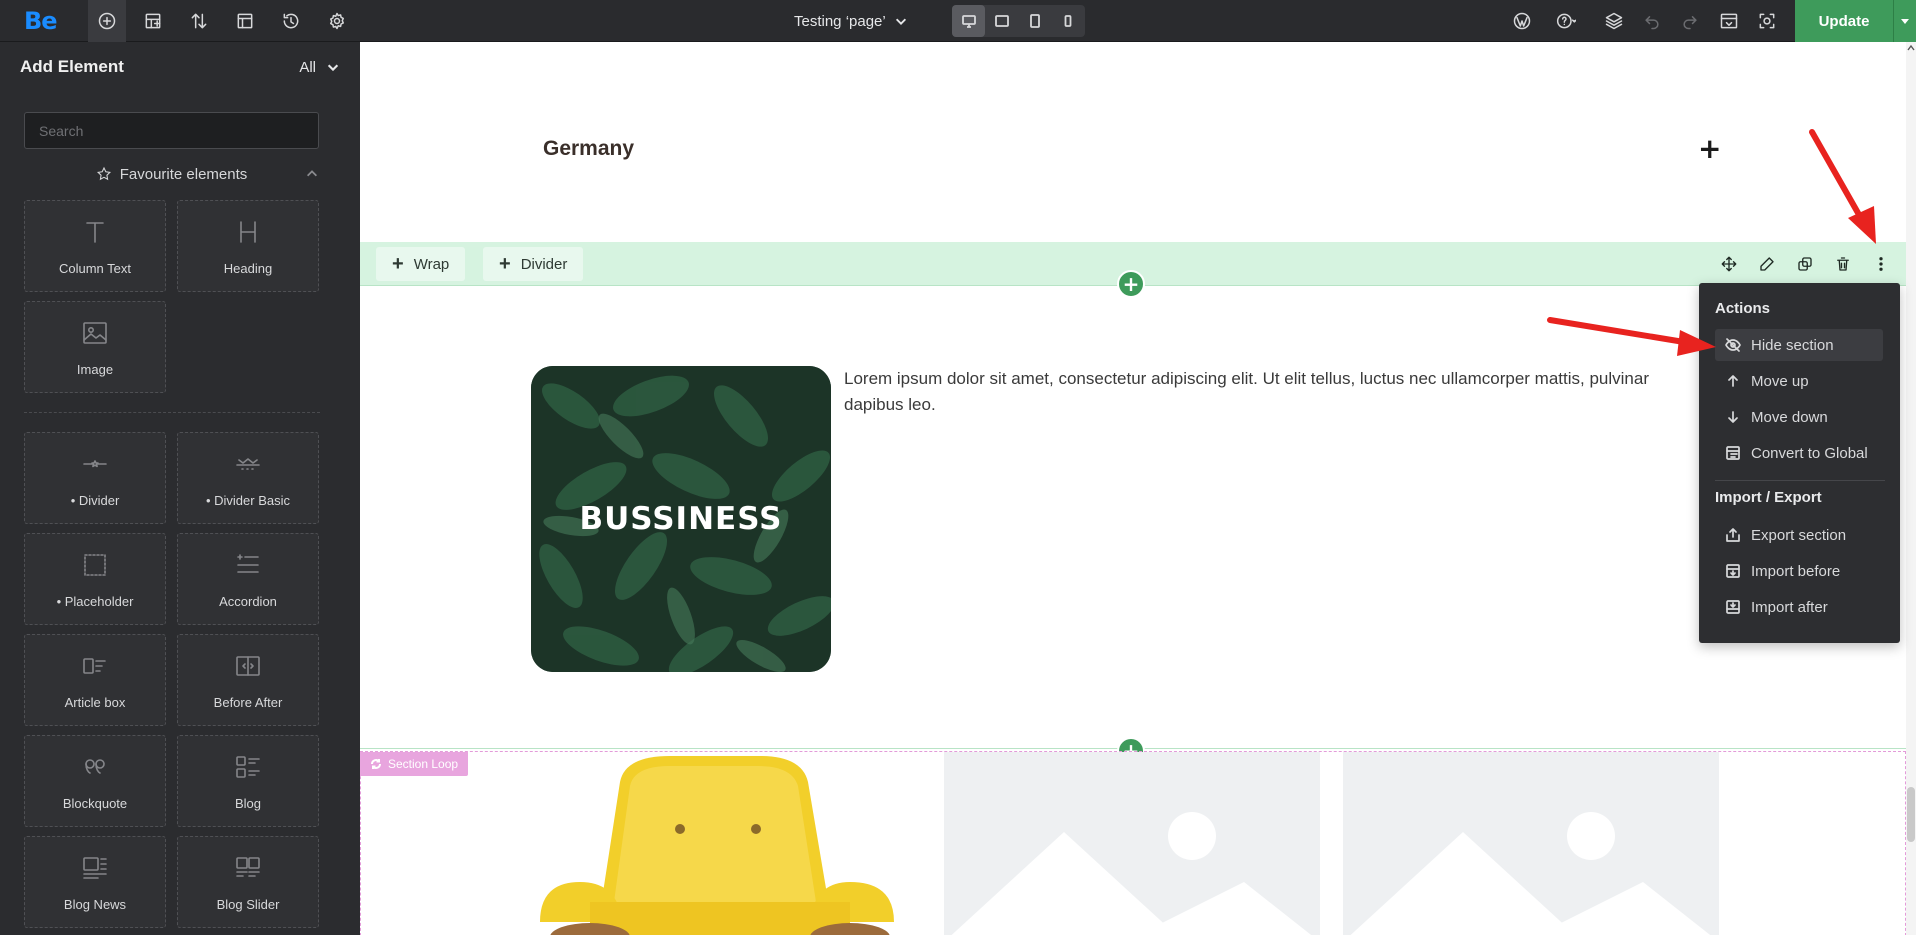 The width and height of the screenshot is (1916, 935). What do you see at coordinates (533, 264) in the screenshot?
I see `add-divider-button: + Divider` at bounding box center [533, 264].